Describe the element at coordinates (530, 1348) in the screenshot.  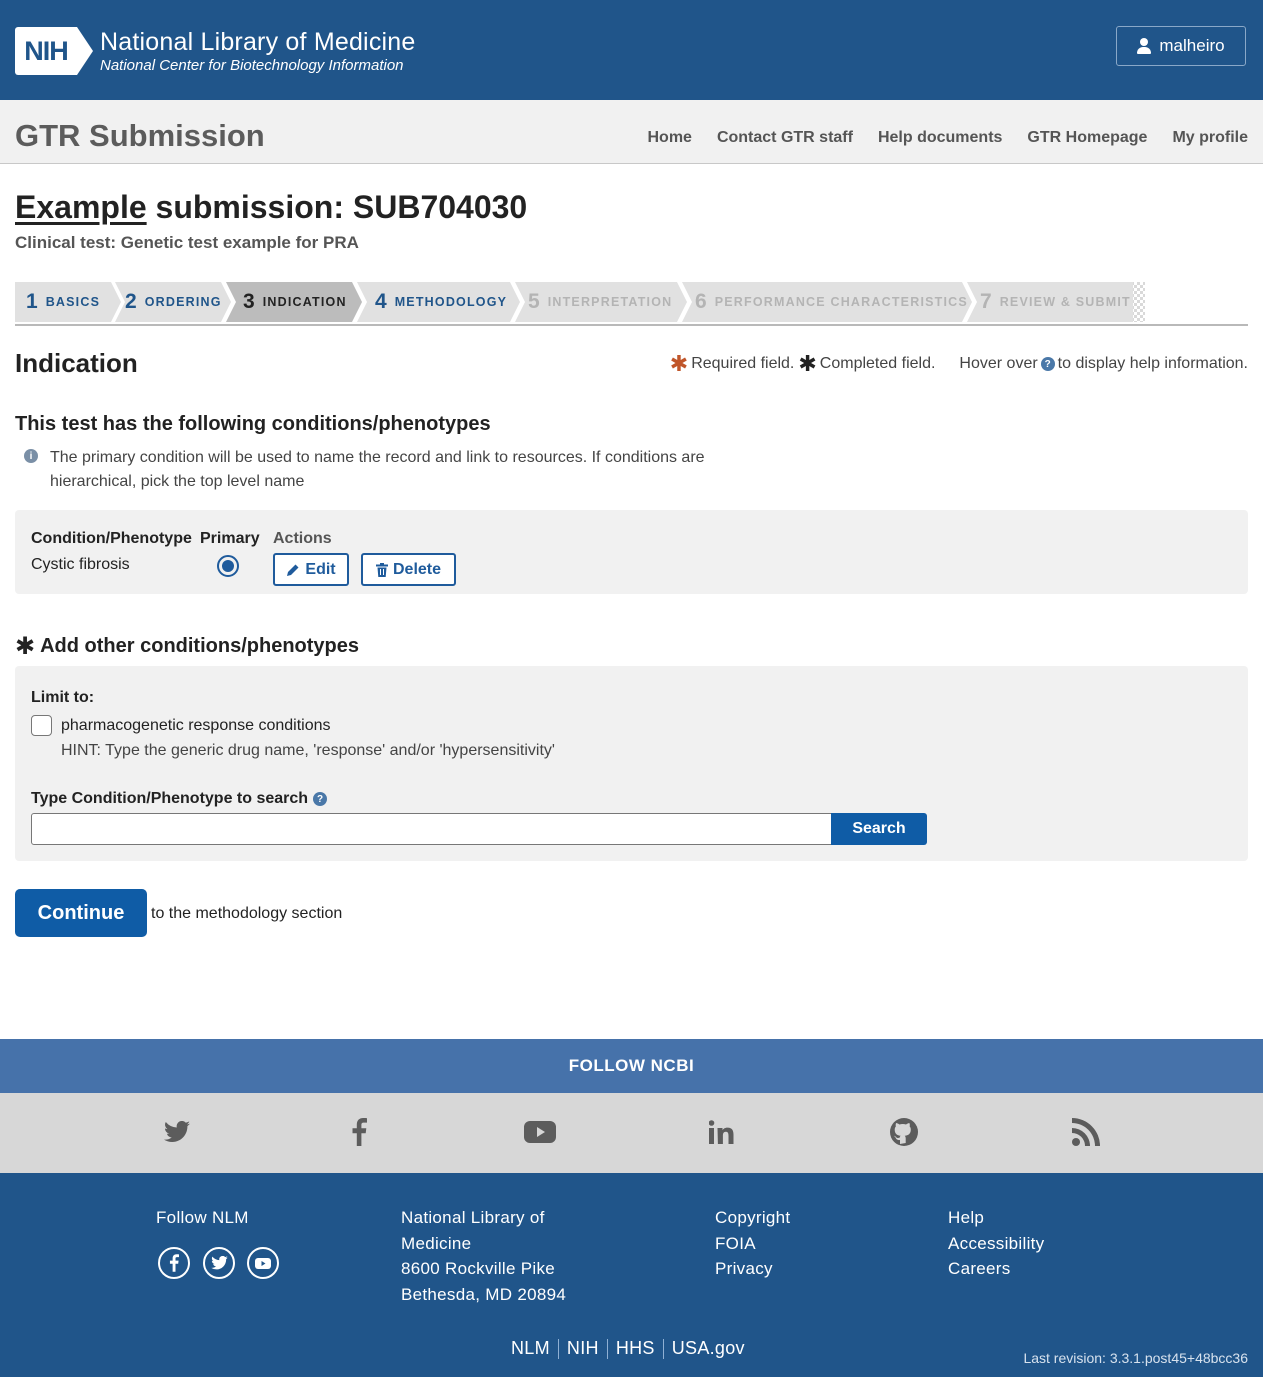
I see `link-nlm: NLM` at that location.